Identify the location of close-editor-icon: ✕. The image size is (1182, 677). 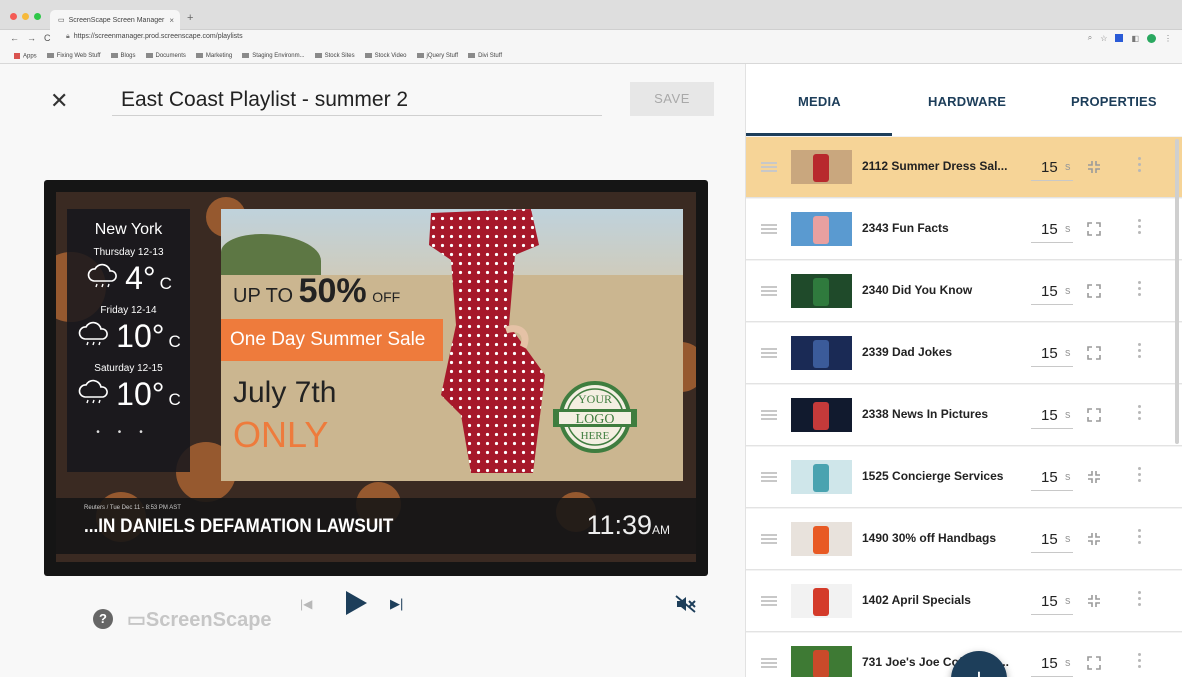
(59, 101).